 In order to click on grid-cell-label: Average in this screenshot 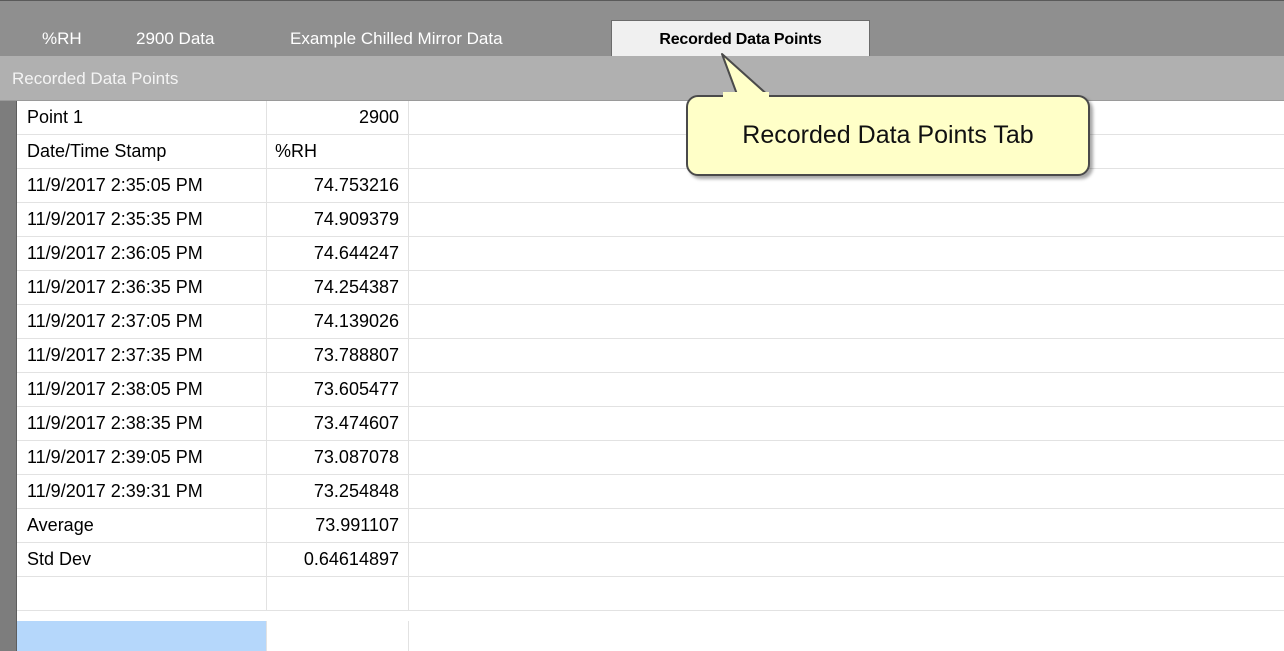, I will do `click(142, 526)`.